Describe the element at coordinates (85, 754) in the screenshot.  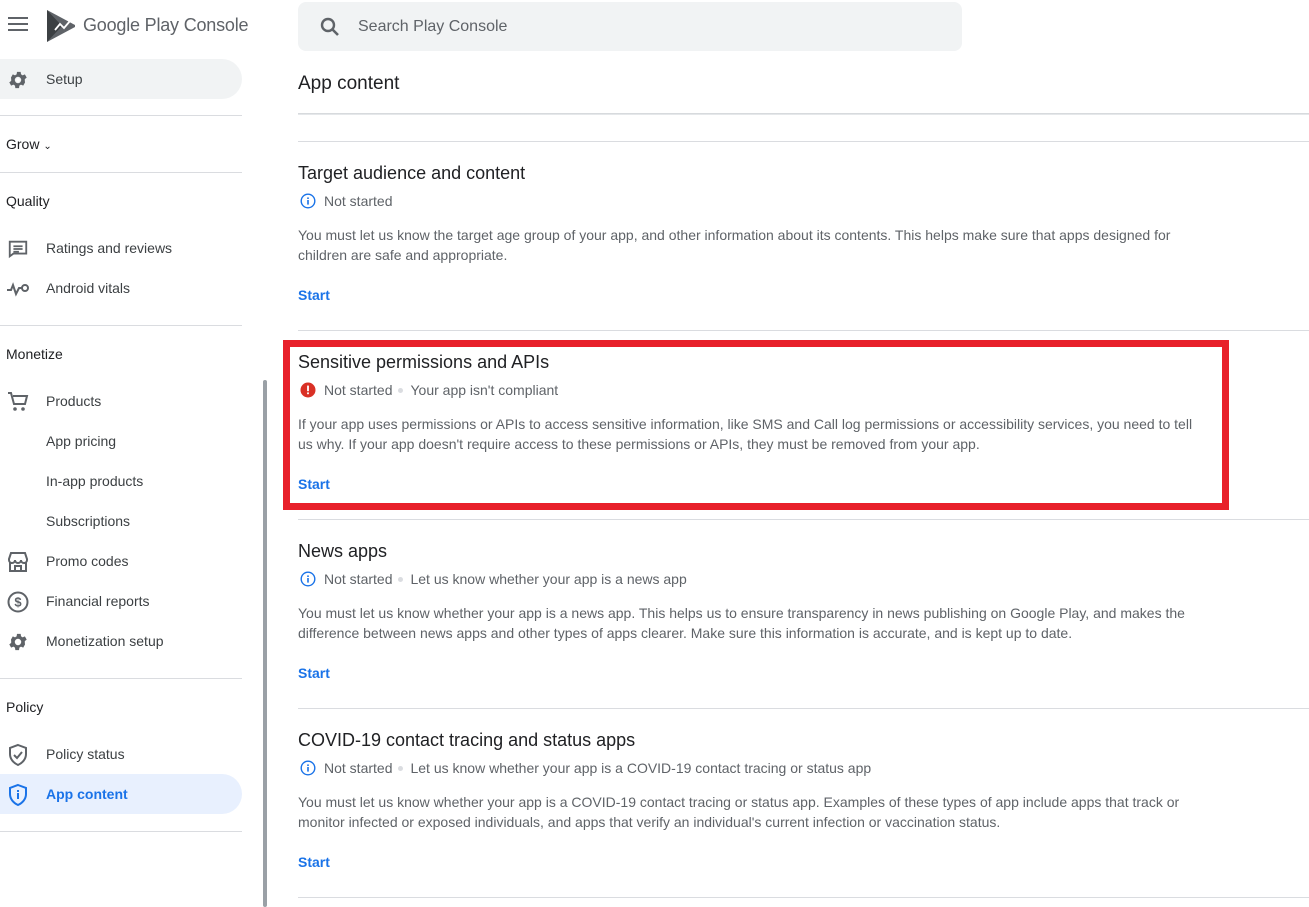
I see `sidebar-item-label: Policy status` at that location.